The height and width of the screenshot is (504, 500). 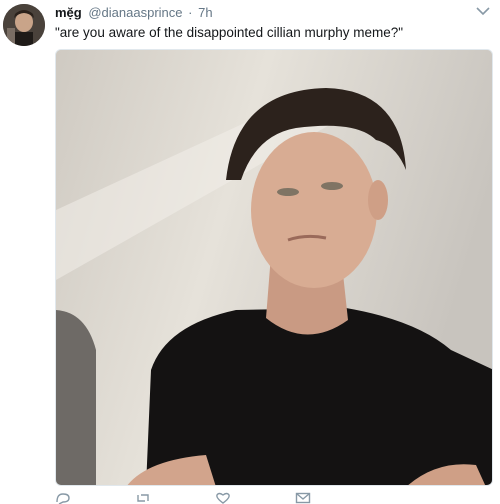 What do you see at coordinates (143, 498) in the screenshot?
I see `retweet-icon` at bounding box center [143, 498].